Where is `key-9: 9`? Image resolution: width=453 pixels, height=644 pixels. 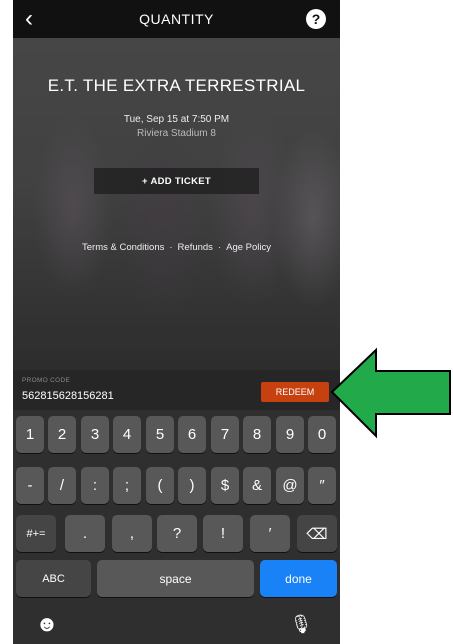
key-9: 9 is located at coordinates (290, 434).